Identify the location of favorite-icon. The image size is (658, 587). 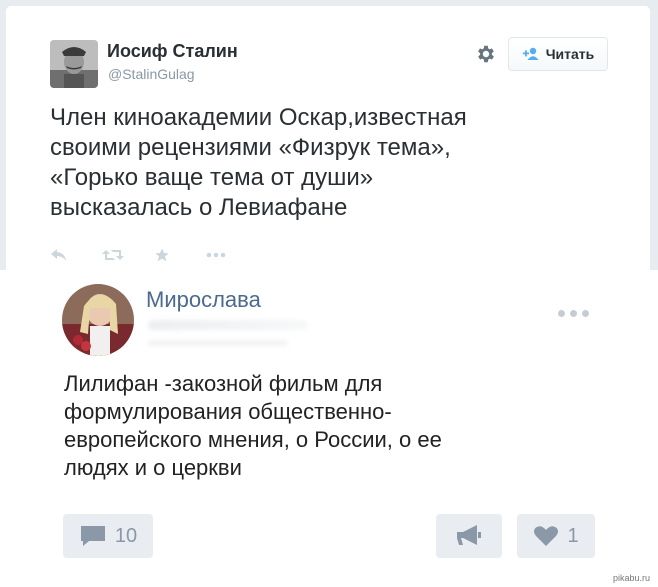
(166, 255).